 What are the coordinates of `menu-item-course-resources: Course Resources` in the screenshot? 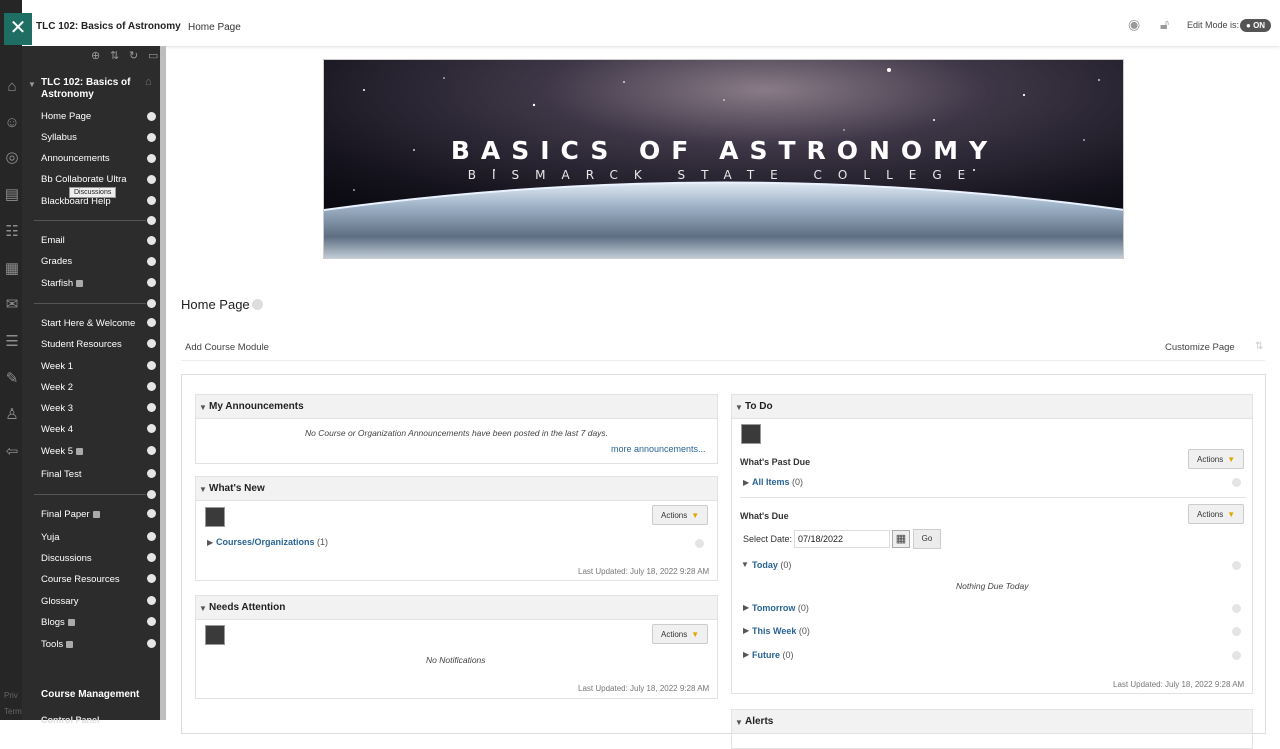 It's located at (80, 579).